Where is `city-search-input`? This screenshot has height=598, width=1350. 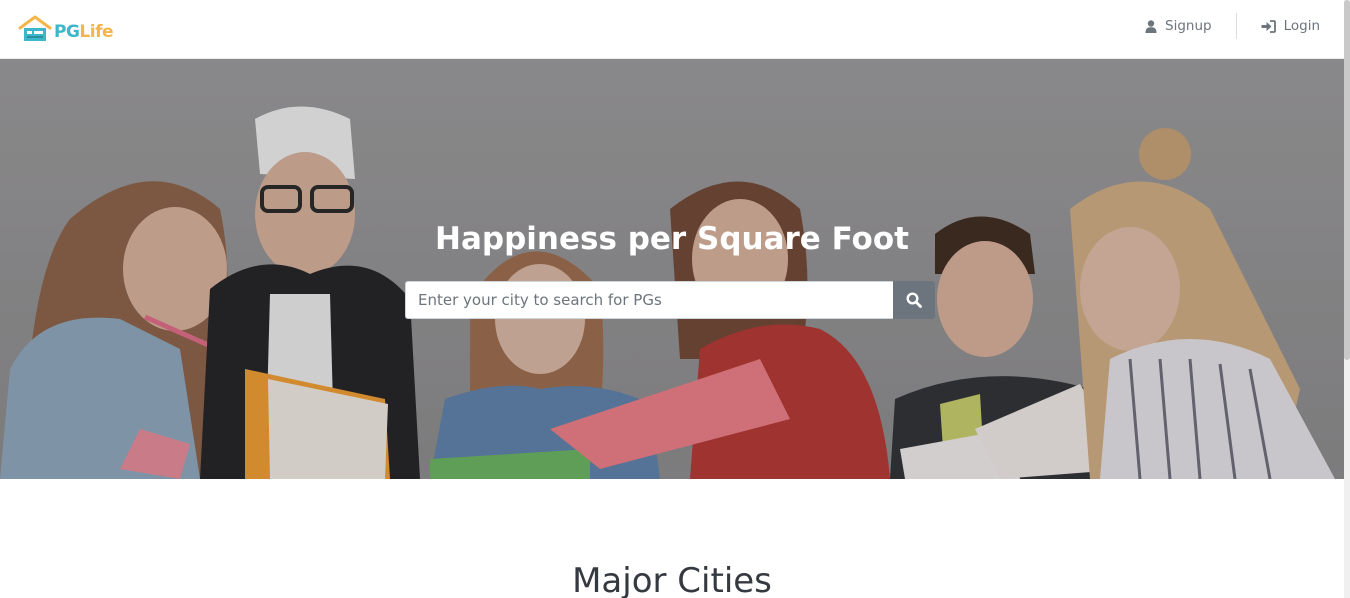 city-search-input is located at coordinates (649, 300).